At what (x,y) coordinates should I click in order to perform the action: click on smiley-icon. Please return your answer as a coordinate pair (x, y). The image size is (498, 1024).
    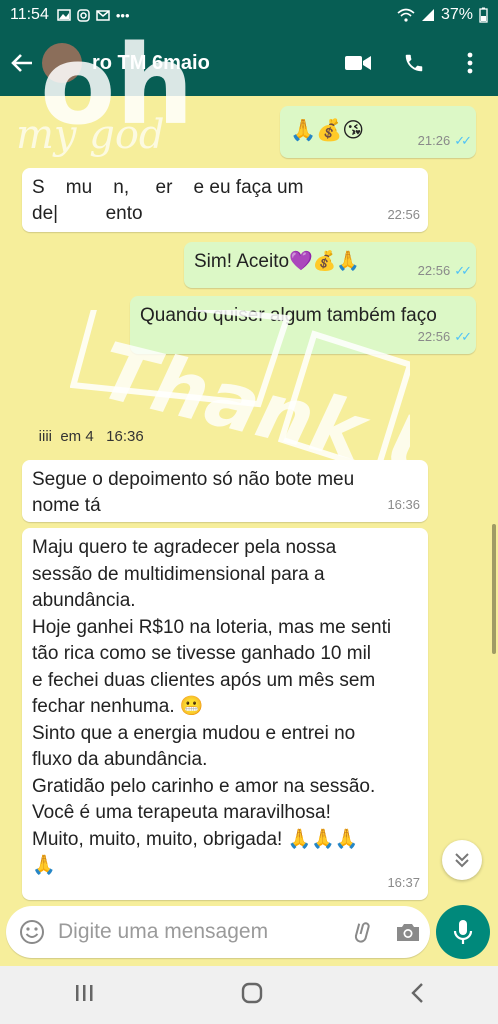
    Looking at the image, I should click on (32, 932).